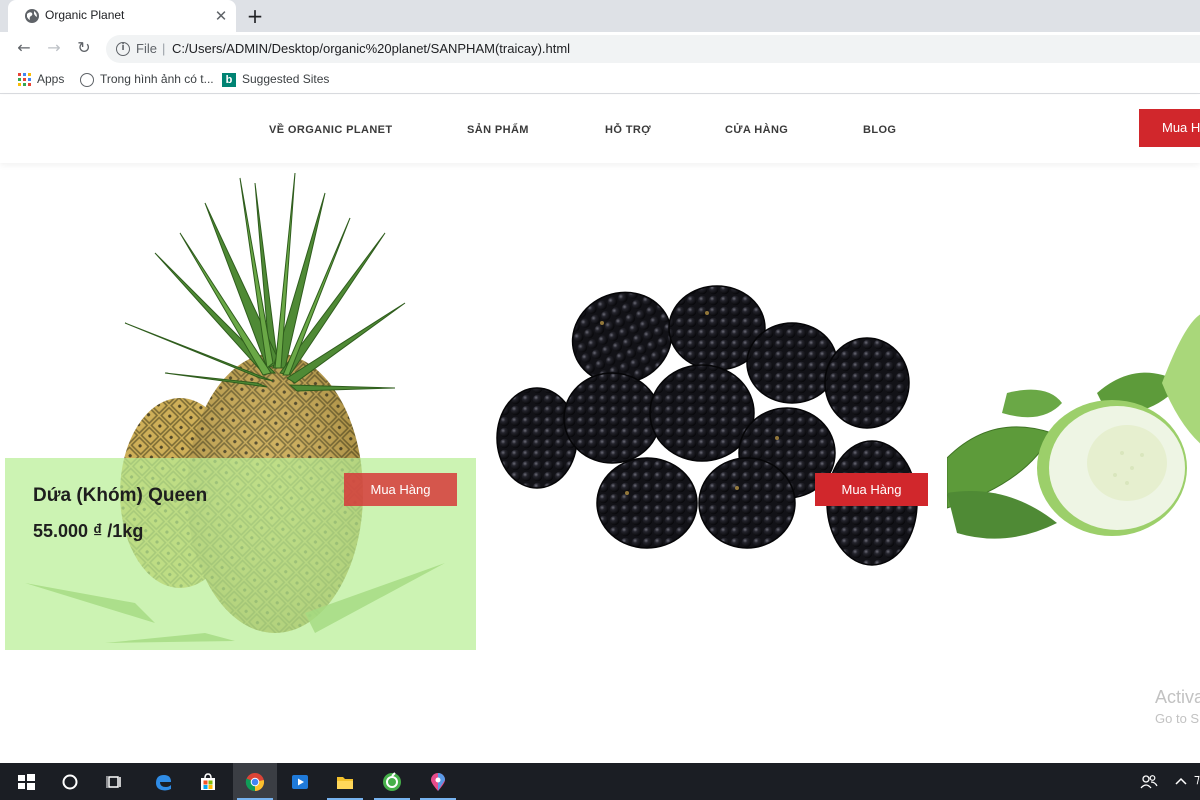 The height and width of the screenshot is (800, 1200). I want to click on green-app-icon, so click(392, 781).